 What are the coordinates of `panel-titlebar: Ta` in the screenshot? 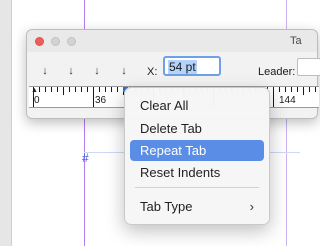 It's located at (172, 41).